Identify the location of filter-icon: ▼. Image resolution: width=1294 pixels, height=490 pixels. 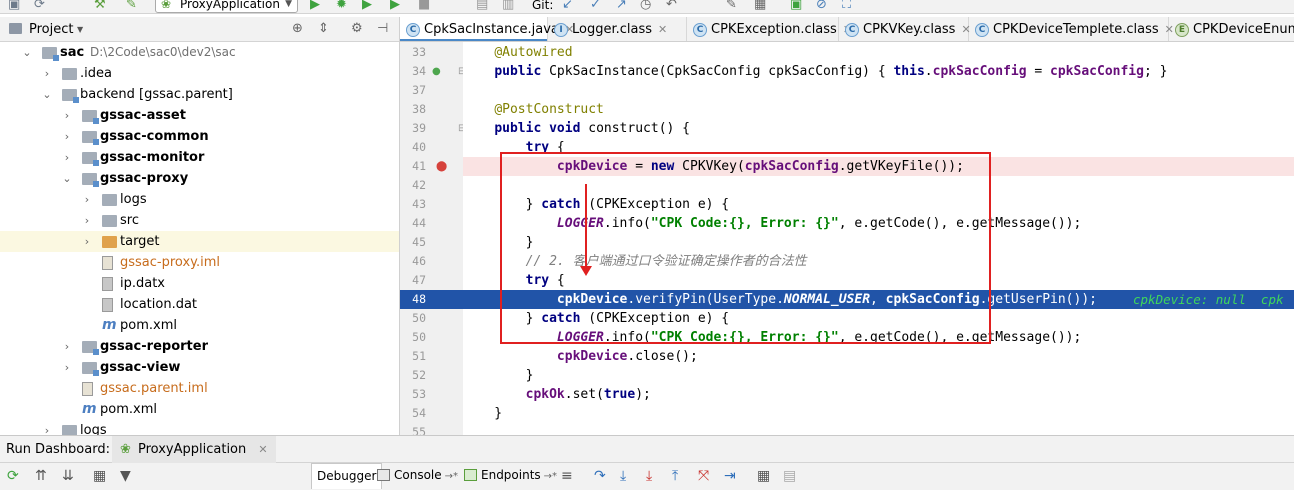
(125, 476).